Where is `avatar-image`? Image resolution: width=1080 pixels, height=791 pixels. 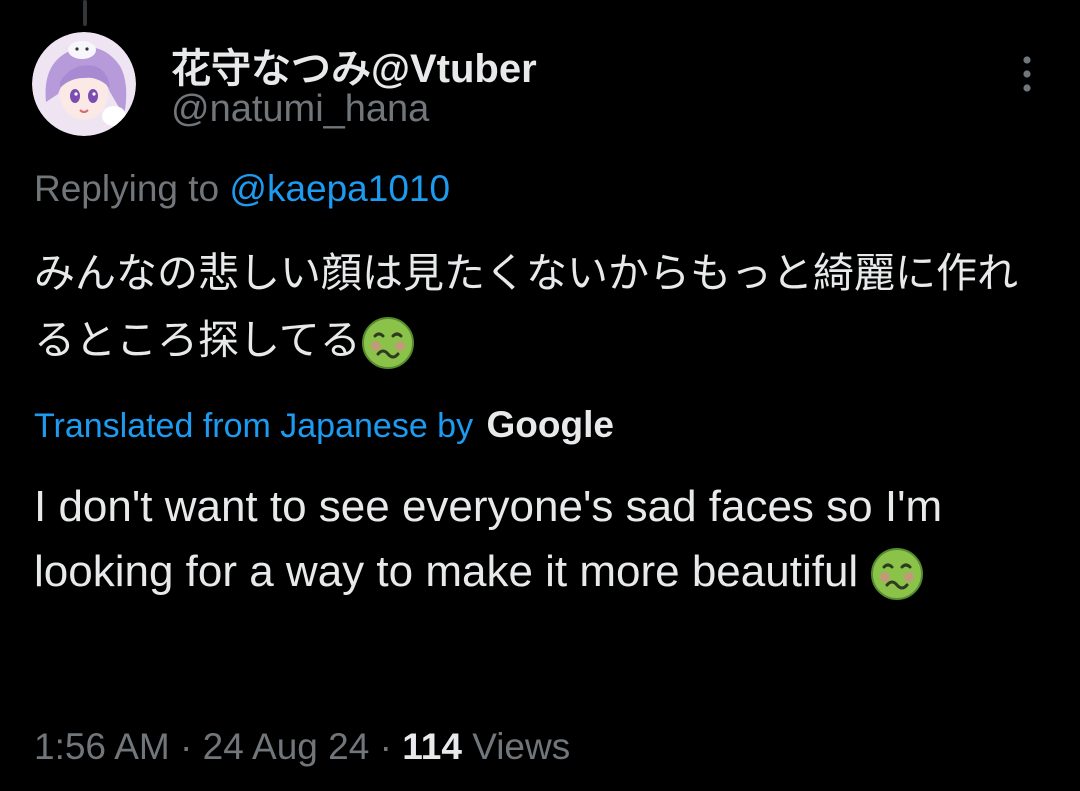 avatar-image is located at coordinates (84, 84).